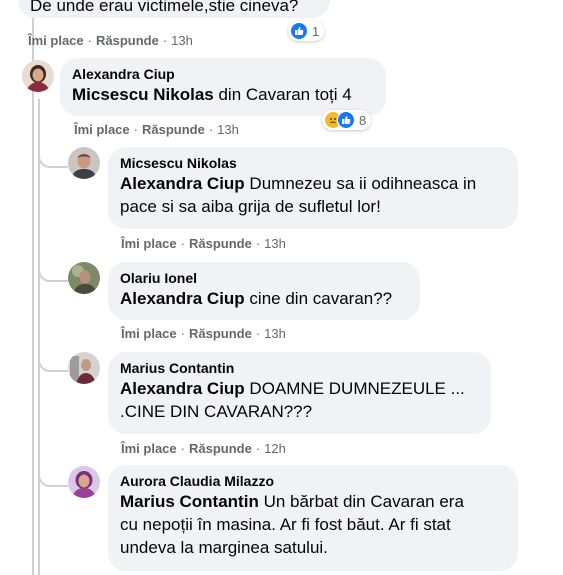 This screenshot has height=575, width=563. What do you see at coordinates (39, 337) in the screenshot?
I see `thread-line-replies` at bounding box center [39, 337].